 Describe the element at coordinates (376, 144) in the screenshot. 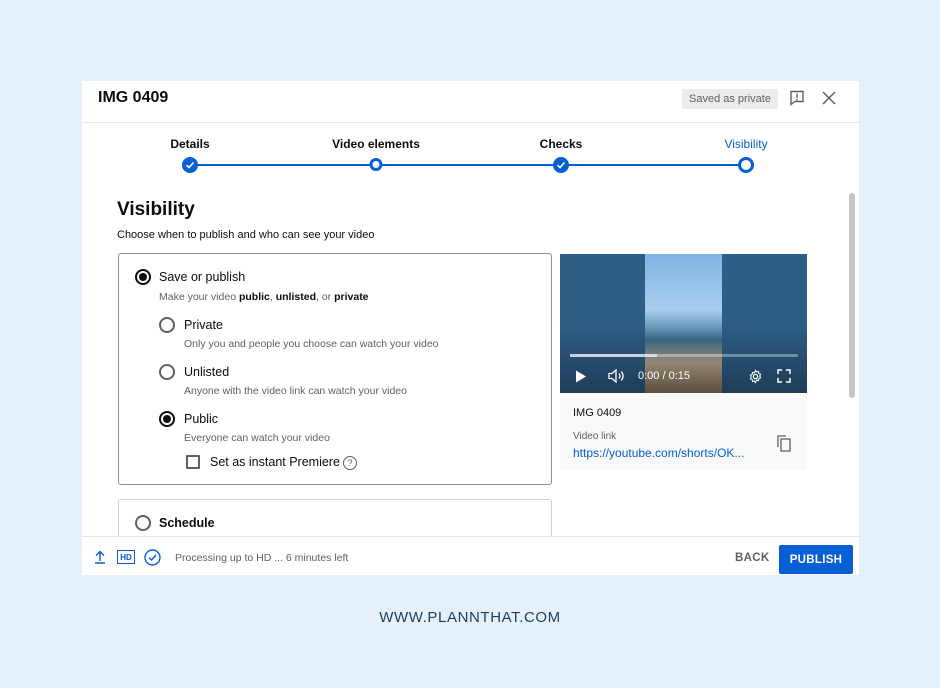

I see `step-video-elements: Video elements` at that location.